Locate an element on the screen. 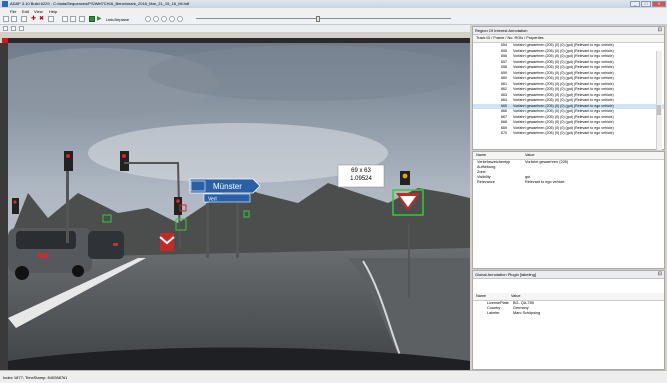 Image resolution: width=667 pixels, height=383 pixels. property-row: Labeler Marc Schöpsing is located at coordinates (568, 313).